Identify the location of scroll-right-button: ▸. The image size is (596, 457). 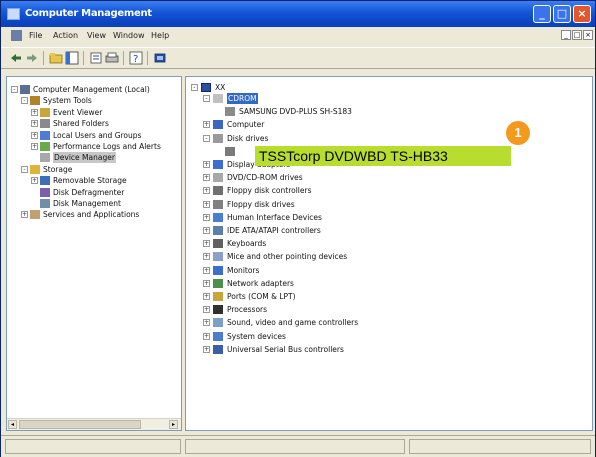
(173, 424).